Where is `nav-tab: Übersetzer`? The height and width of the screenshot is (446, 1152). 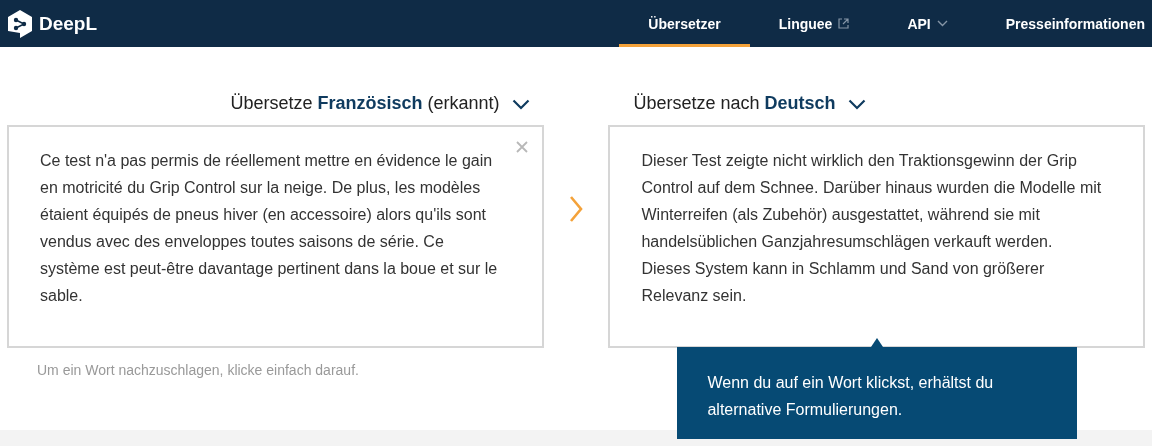
nav-tab: Übersetzer is located at coordinates (684, 23).